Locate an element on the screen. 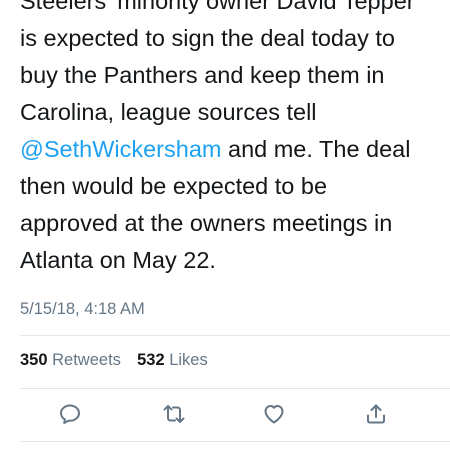 This screenshot has width=450, height=450. tweet-text-line: @SethWickersham and me. The deal is located at coordinates (232, 149).